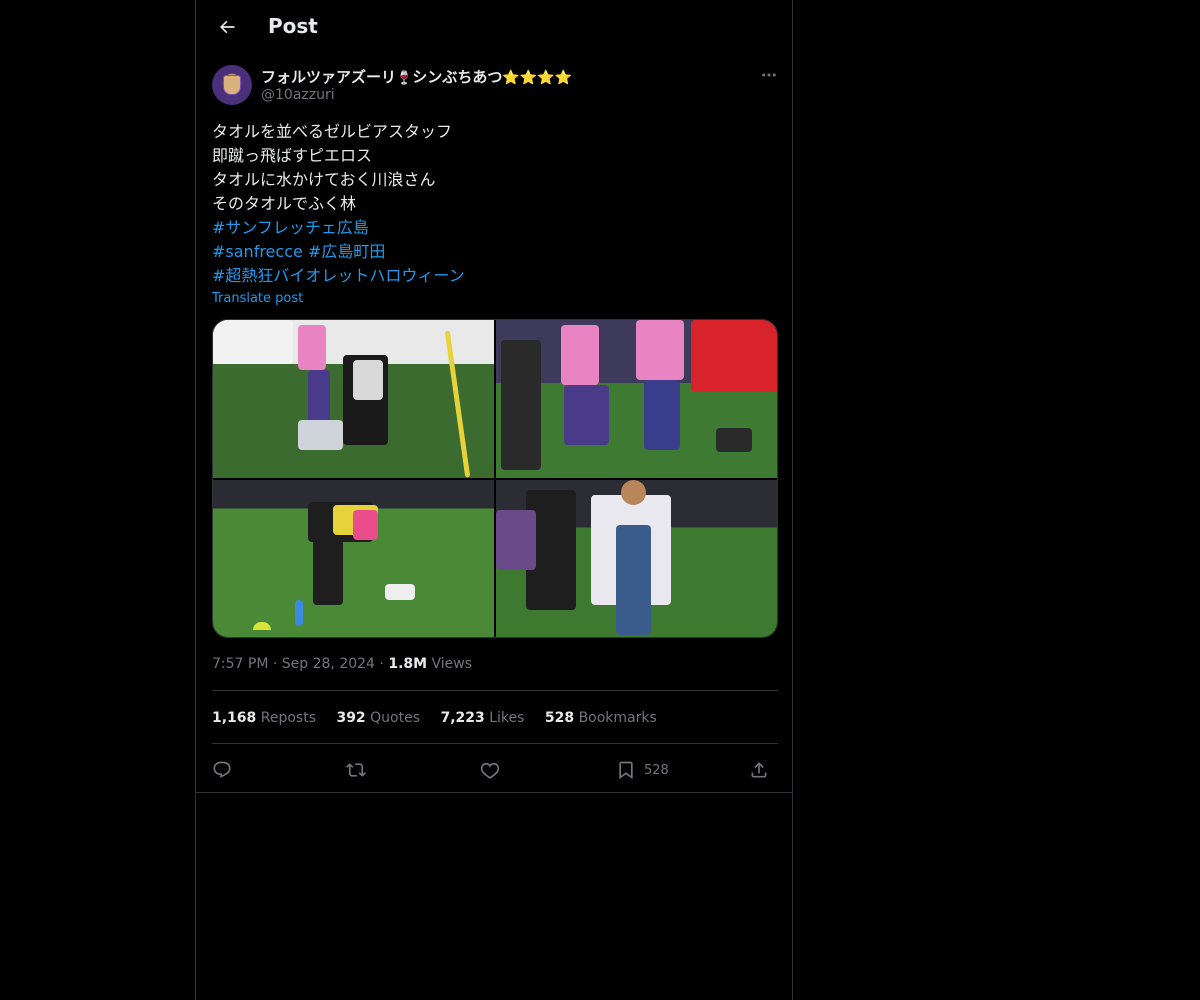  I want to click on arrow-left-icon, so click(227, 27).